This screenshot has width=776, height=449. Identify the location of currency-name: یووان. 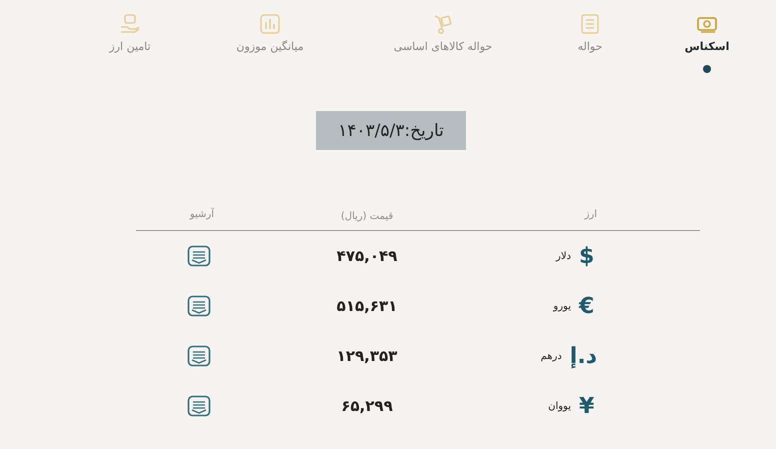
(559, 406).